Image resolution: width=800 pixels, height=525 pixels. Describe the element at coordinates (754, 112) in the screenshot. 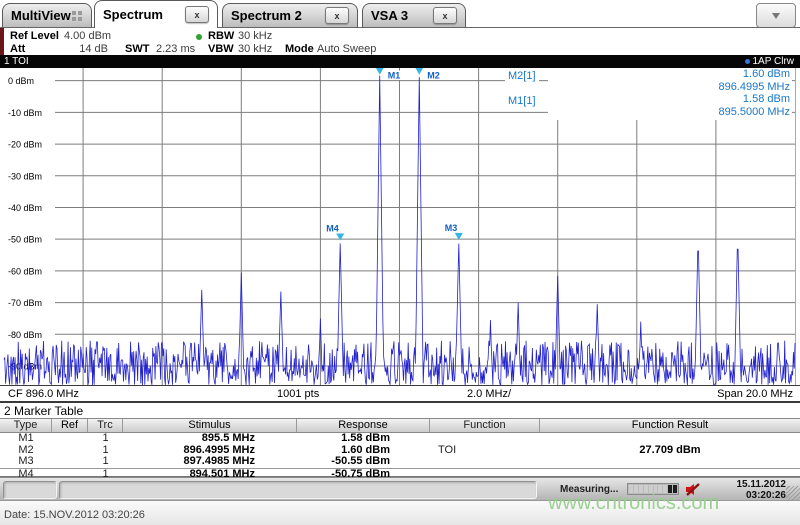

I see `marker-readout-m1-freq: 895.5000 MHz` at that location.